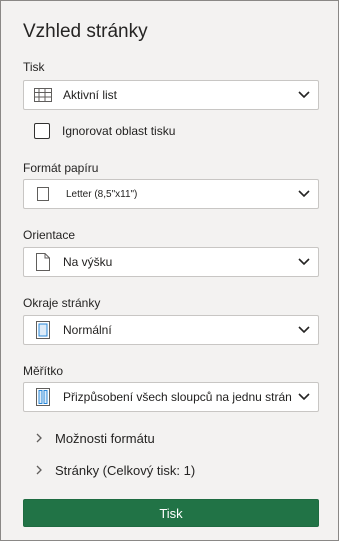 The width and height of the screenshot is (339, 541). What do you see at coordinates (171, 95) in the screenshot?
I see `print-dropdown: Aktivní list` at bounding box center [171, 95].